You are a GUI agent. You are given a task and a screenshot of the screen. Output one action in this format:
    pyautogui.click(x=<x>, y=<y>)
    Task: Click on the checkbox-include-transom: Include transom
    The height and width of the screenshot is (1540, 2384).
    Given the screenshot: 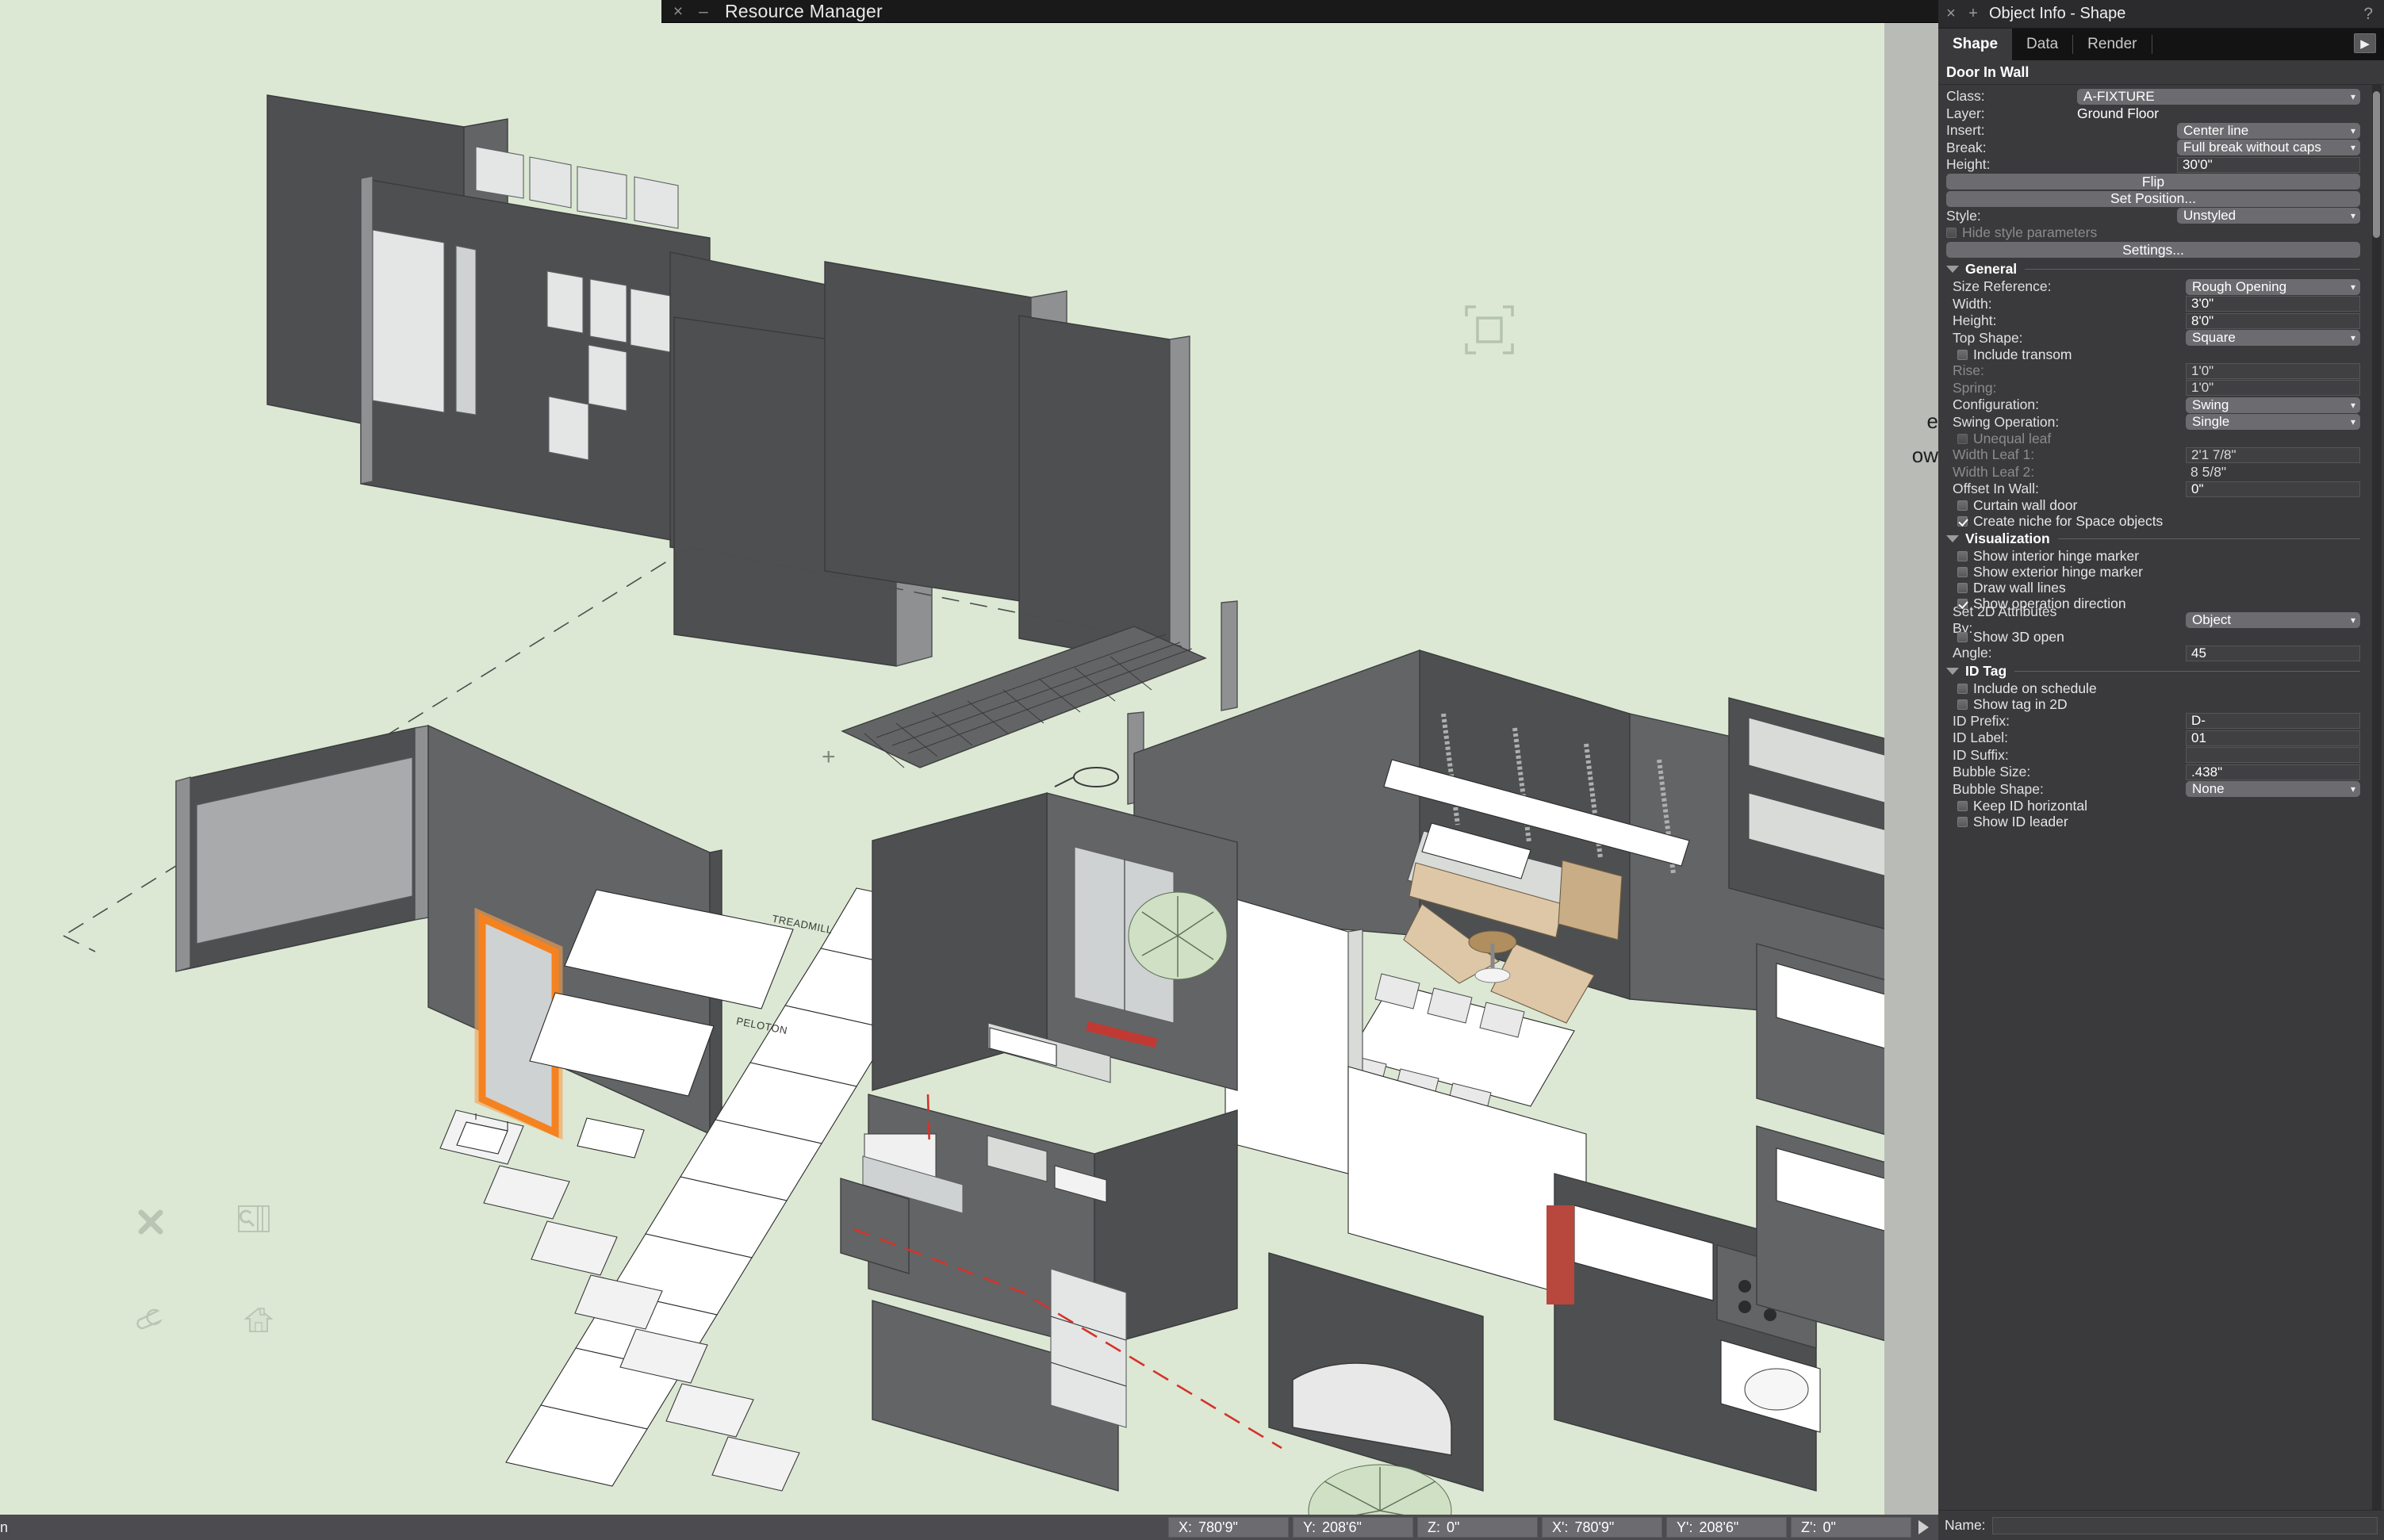 What is the action you would take?
    pyautogui.click(x=2153, y=354)
    